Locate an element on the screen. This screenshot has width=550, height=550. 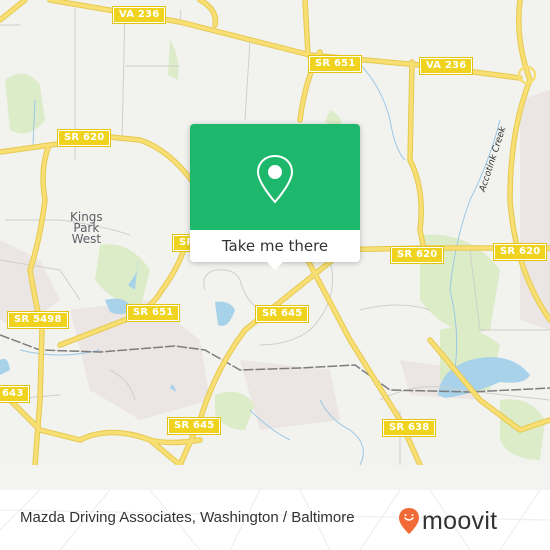
place-label-kings-park-west: Kings Park West is located at coordinates (86, 228).